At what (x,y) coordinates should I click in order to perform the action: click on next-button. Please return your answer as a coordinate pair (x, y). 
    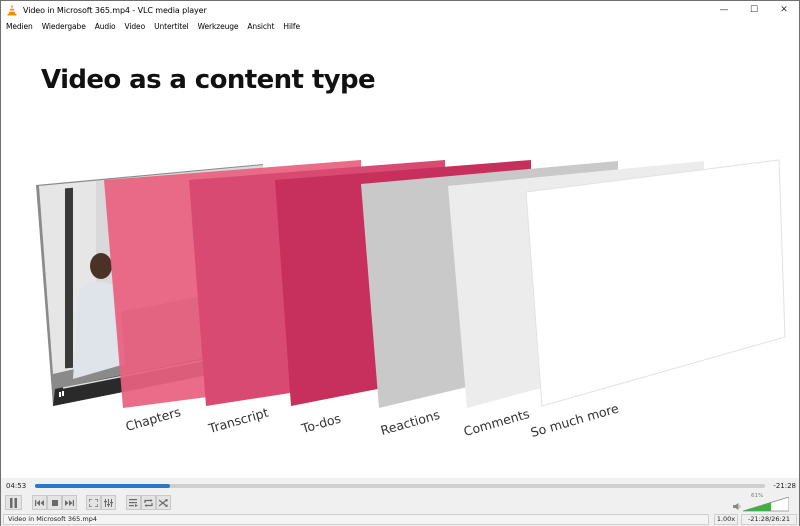
    Looking at the image, I should click on (69, 502).